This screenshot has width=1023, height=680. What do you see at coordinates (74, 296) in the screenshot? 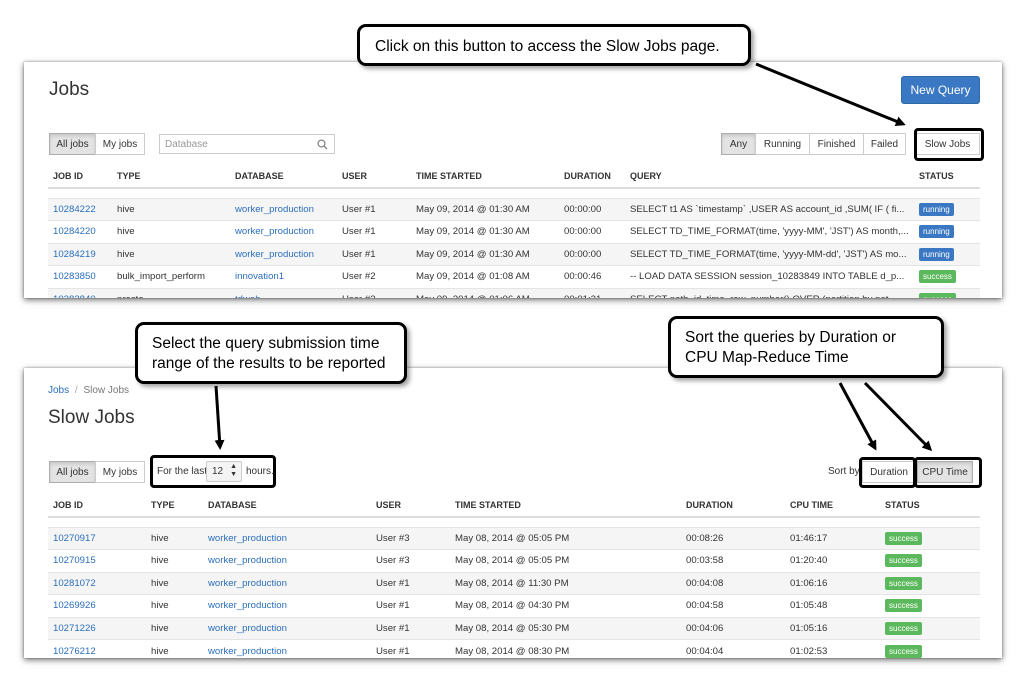
I see `job-id-link: 10283840` at bounding box center [74, 296].